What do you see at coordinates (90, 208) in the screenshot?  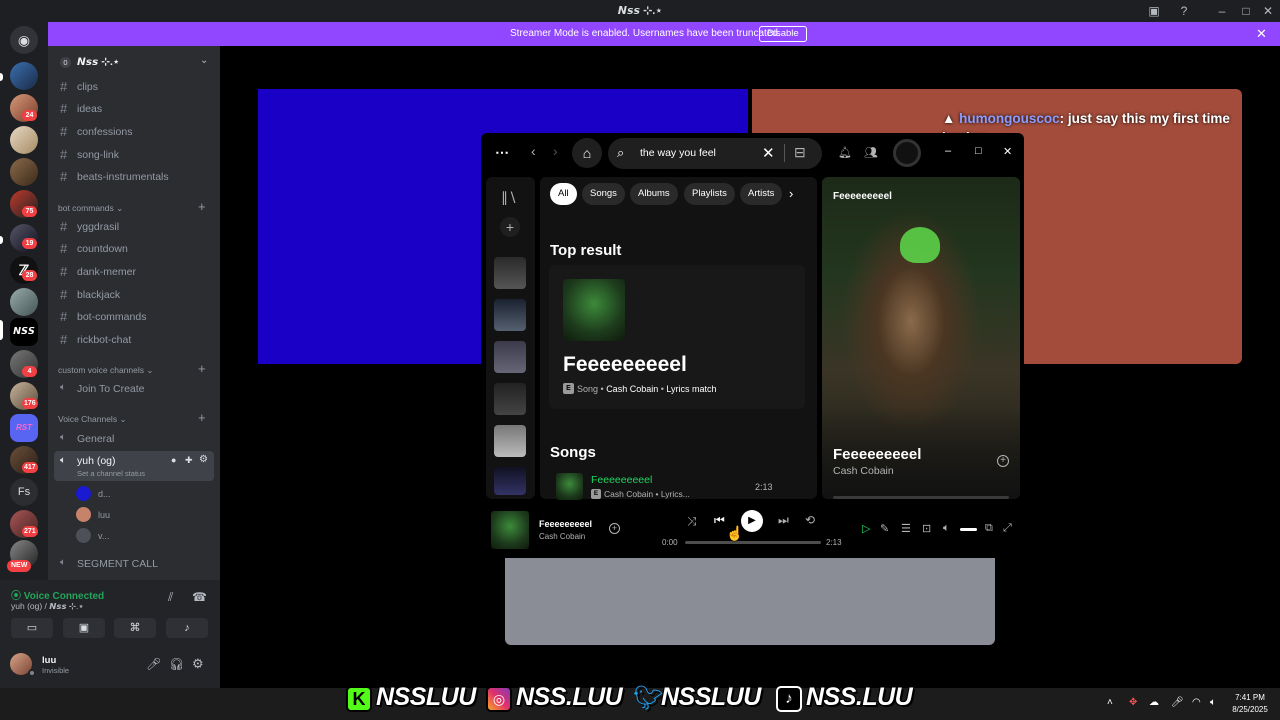 I see `category-bot-commands: bot commands ⌄` at bounding box center [90, 208].